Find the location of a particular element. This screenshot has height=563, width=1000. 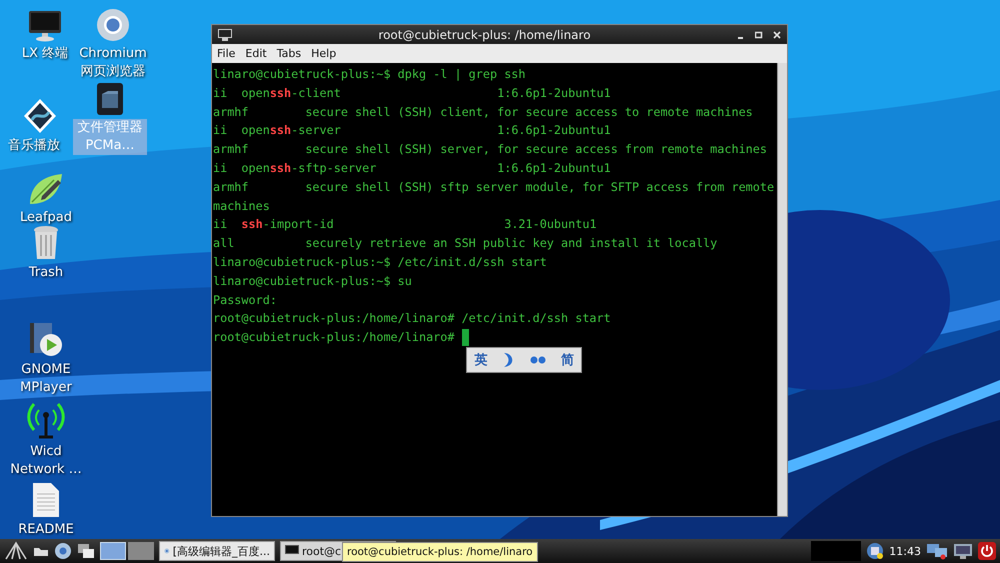

terminal-text: linaro@cubietruck-plus:~$ su is located at coordinates (312, 281).